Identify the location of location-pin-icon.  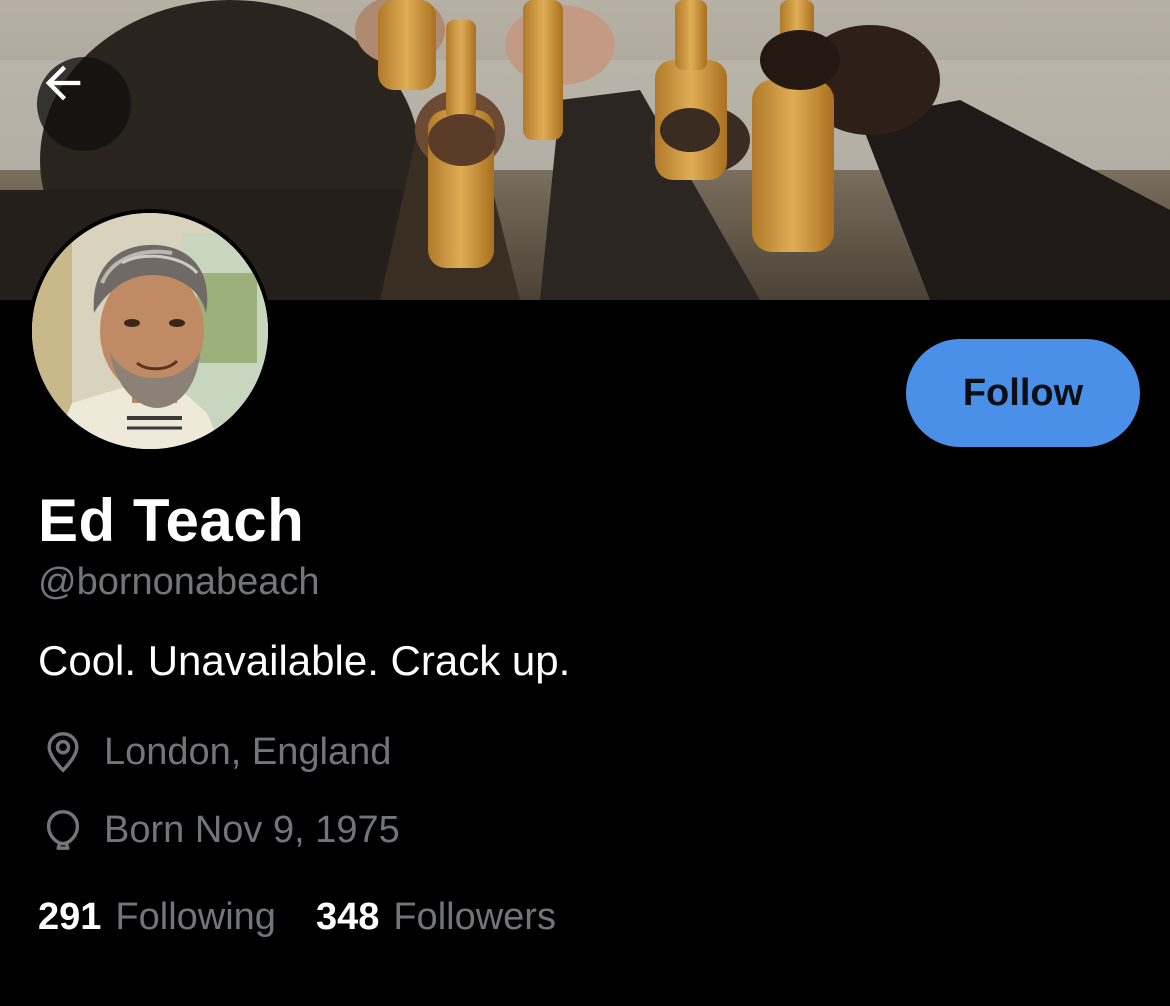
(63, 752).